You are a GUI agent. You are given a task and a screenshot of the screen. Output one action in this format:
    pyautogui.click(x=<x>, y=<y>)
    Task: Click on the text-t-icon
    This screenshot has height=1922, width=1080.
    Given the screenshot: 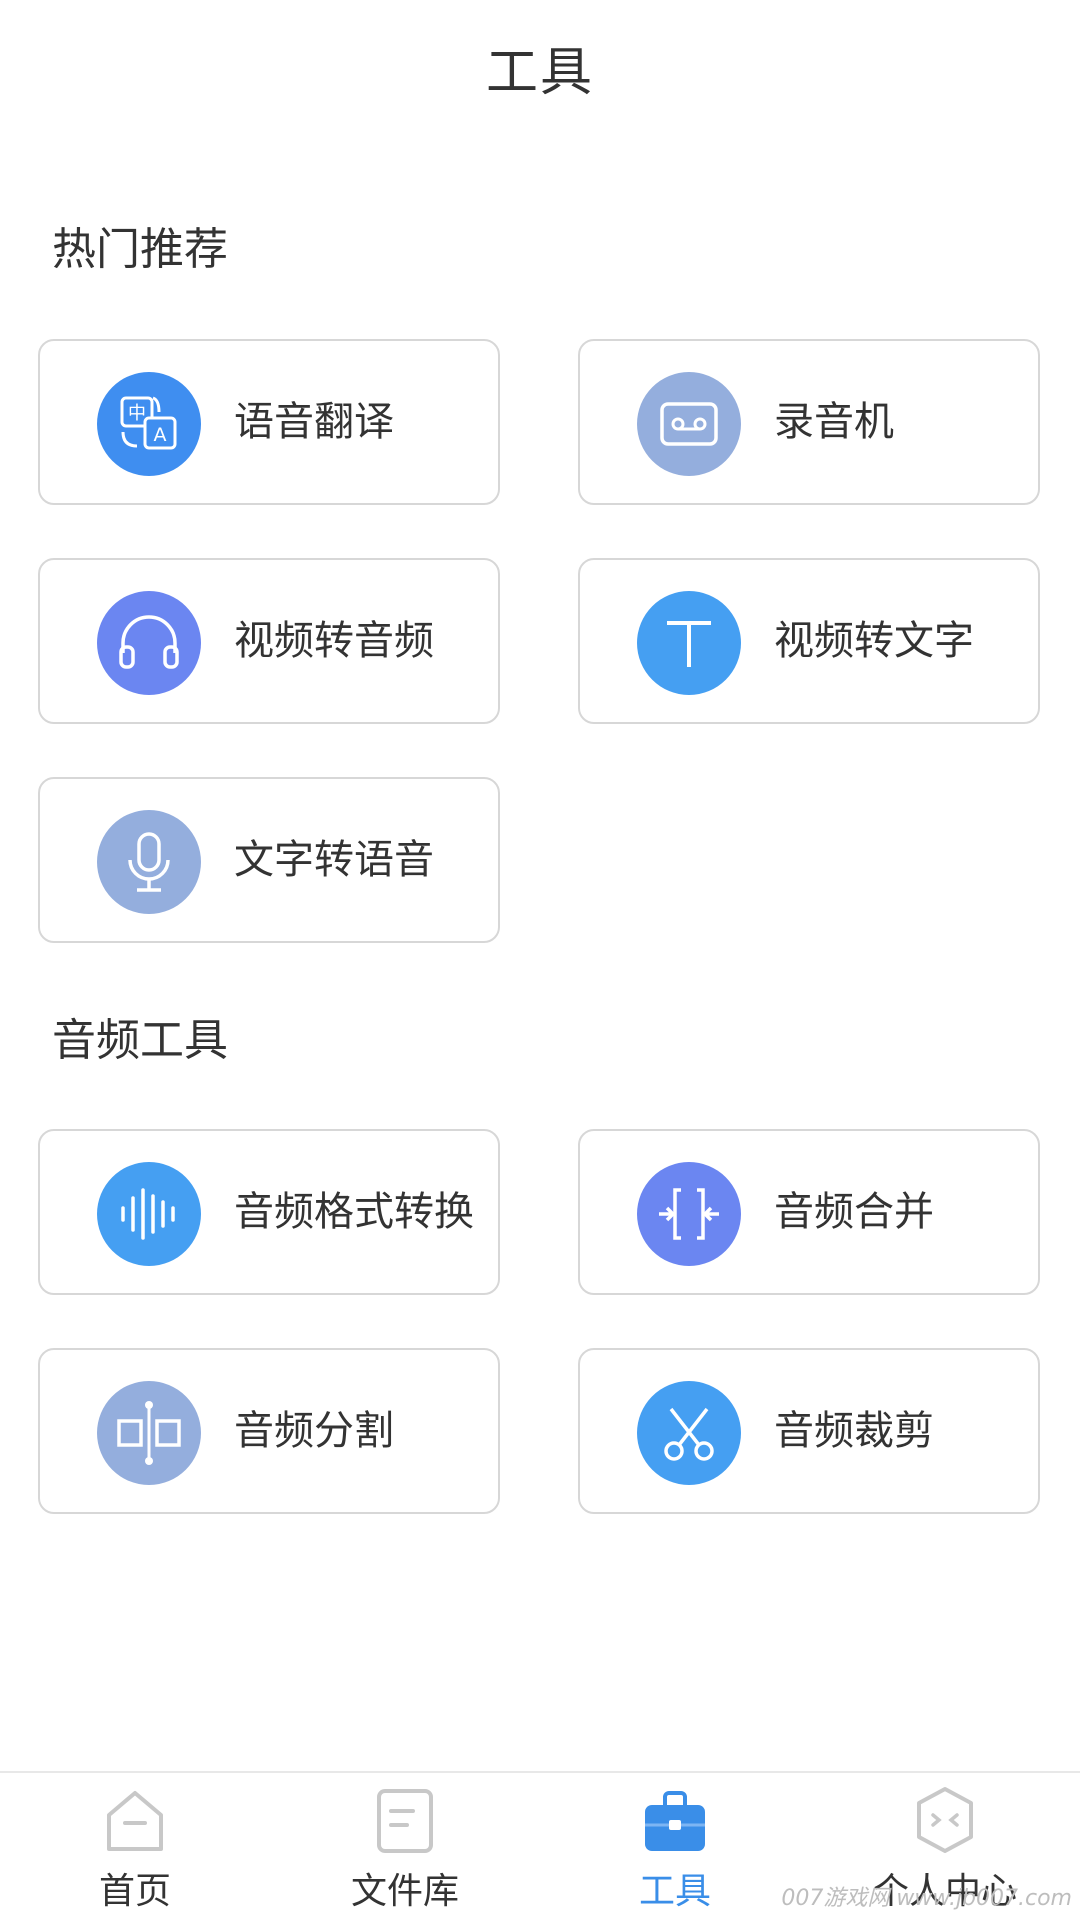 What is the action you would take?
    pyautogui.click(x=689, y=643)
    